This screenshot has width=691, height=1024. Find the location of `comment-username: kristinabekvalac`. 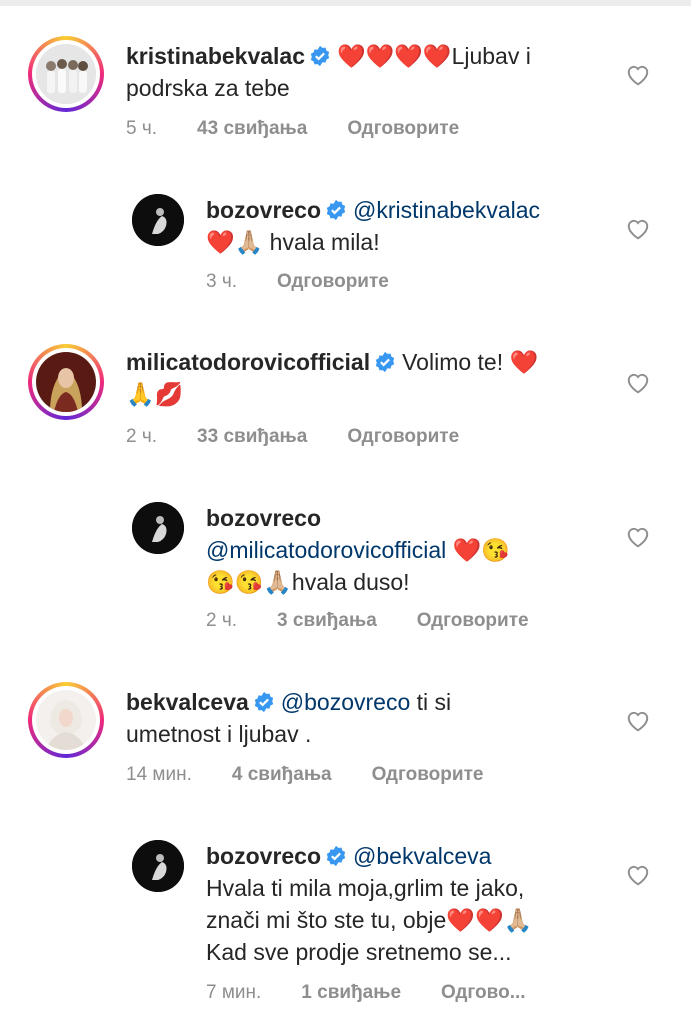

comment-username: kristinabekvalac is located at coordinates (215, 56).